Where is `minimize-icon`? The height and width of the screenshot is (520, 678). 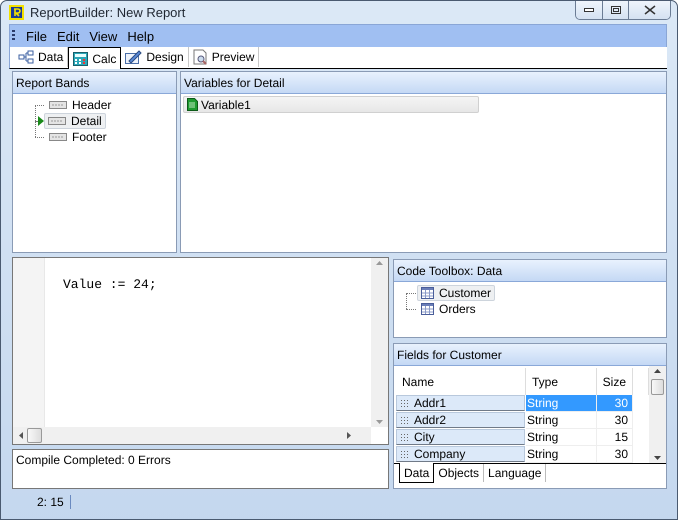 minimize-icon is located at coordinates (589, 10).